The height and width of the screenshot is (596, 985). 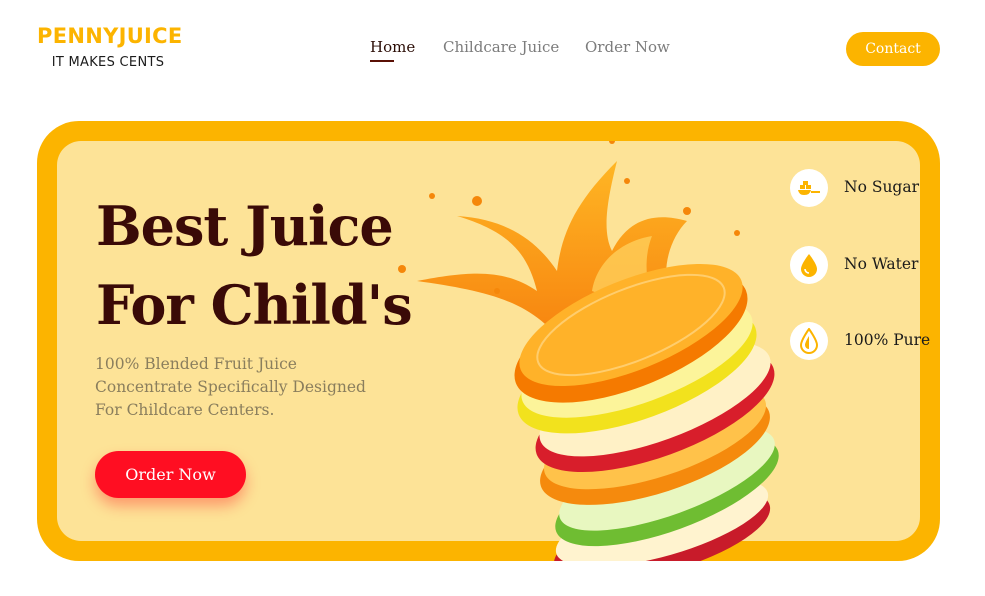 What do you see at coordinates (809, 265) in the screenshot?
I see `water-drop-icon` at bounding box center [809, 265].